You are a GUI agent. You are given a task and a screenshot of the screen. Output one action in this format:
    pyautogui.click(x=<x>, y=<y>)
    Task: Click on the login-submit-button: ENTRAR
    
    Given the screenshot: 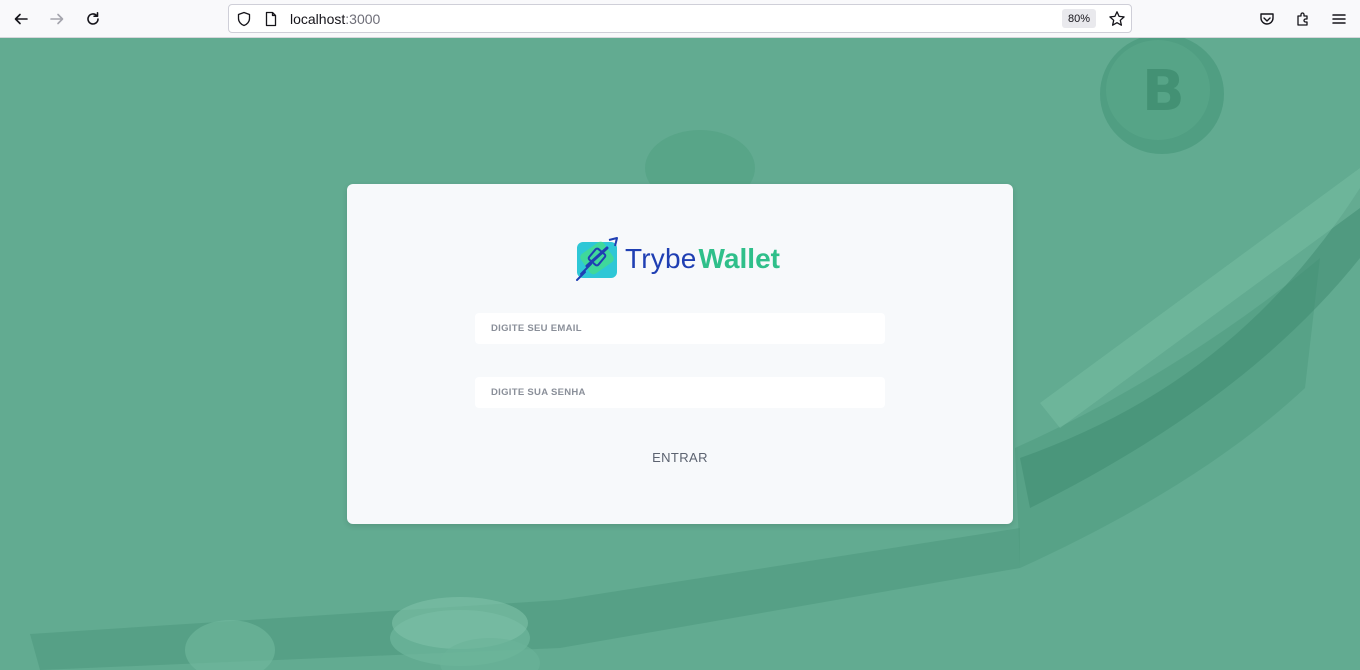 What is the action you would take?
    pyautogui.click(x=680, y=457)
    